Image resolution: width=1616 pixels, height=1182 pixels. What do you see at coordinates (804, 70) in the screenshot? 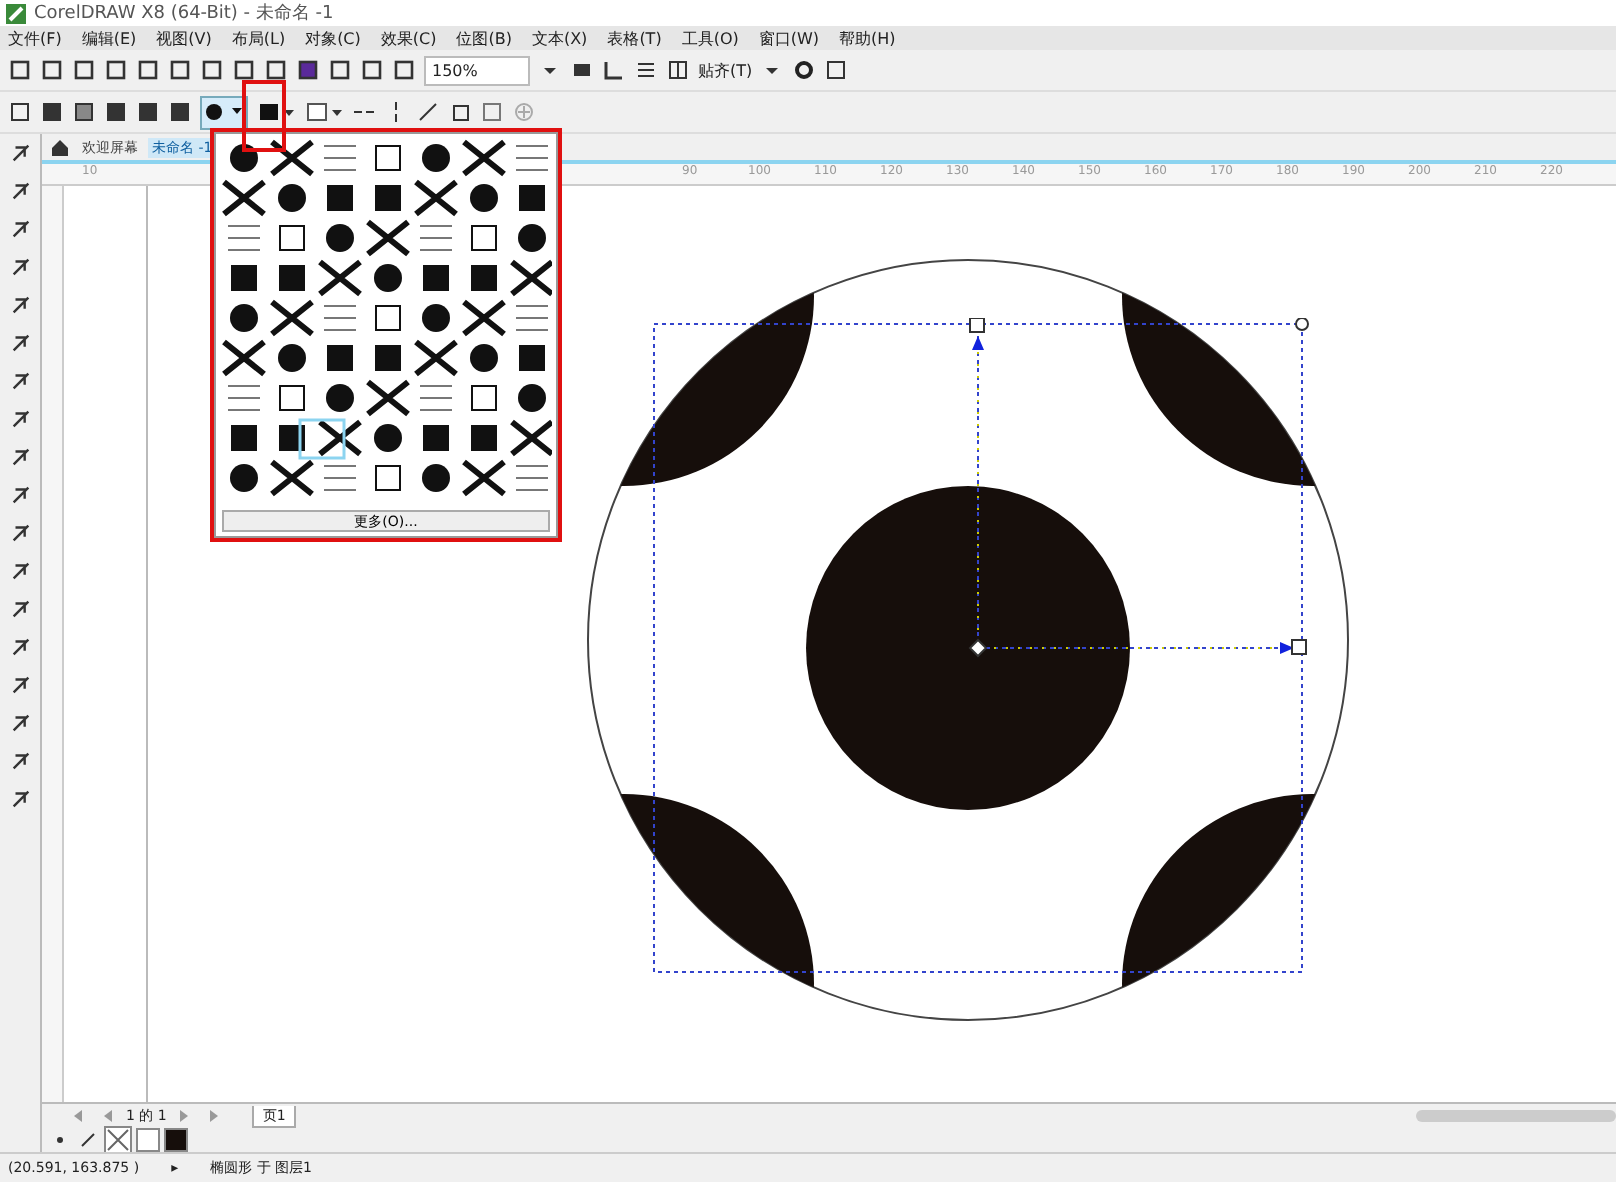
I see `settings-icon` at bounding box center [804, 70].